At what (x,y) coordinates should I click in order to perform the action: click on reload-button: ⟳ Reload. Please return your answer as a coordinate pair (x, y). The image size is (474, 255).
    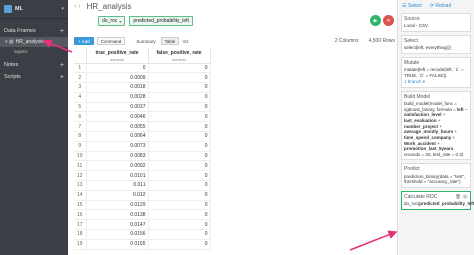
    Looking at the image, I should click on (440, 6).